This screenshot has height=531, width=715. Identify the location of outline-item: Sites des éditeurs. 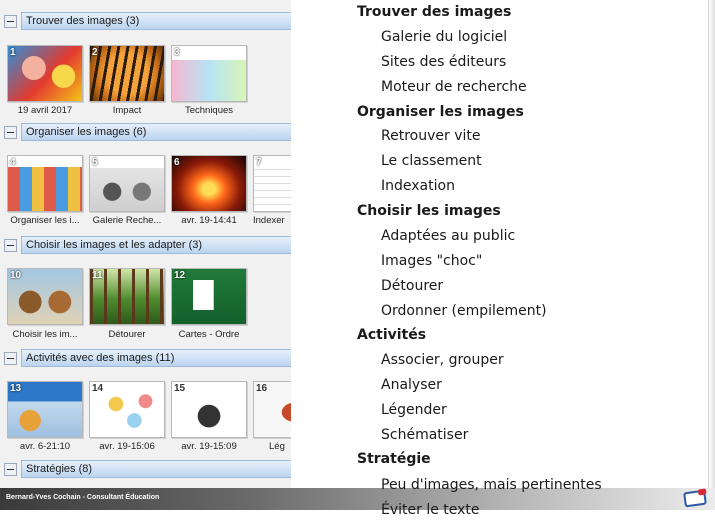
(444, 62).